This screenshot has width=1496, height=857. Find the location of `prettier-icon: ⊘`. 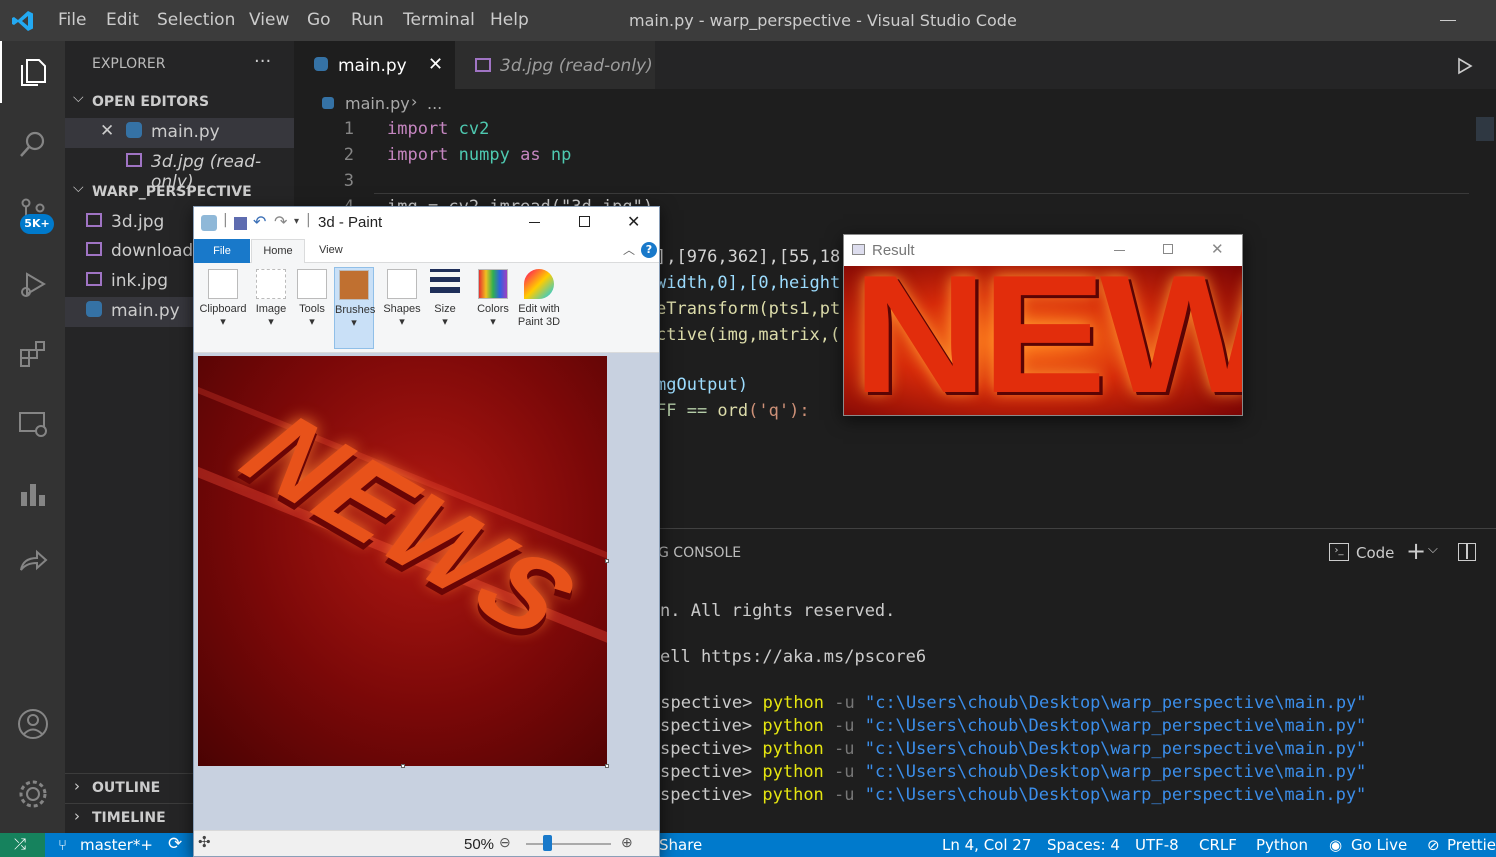

prettier-icon: ⊘ is located at coordinates (1433, 845).